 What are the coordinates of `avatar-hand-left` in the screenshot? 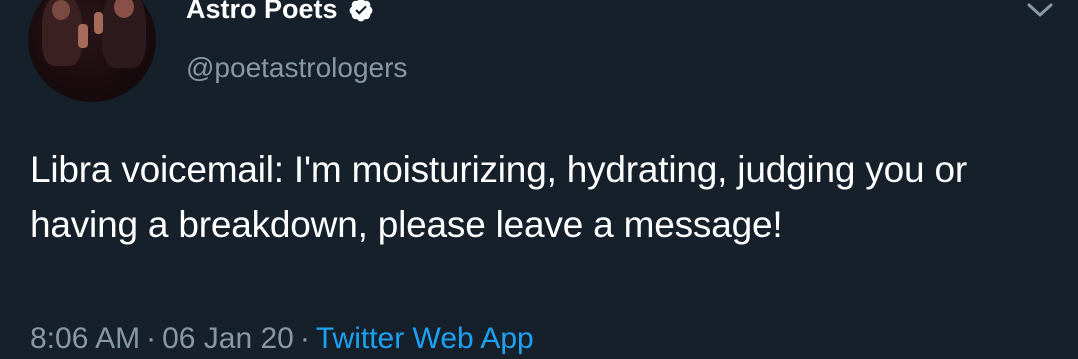 It's located at (83, 36).